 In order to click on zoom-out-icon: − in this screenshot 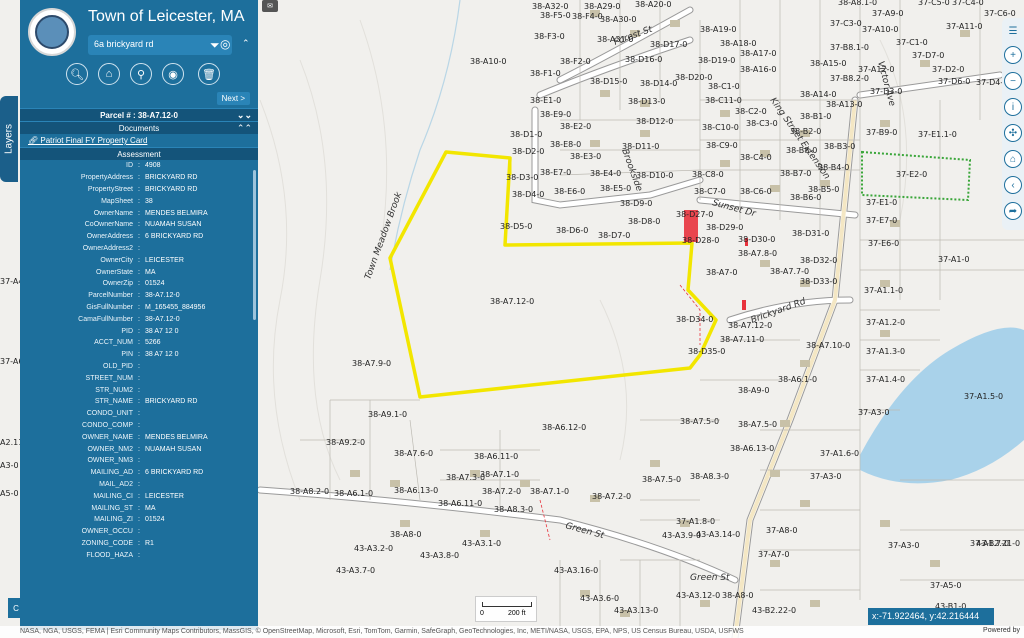, I will do `click(1013, 81)`.